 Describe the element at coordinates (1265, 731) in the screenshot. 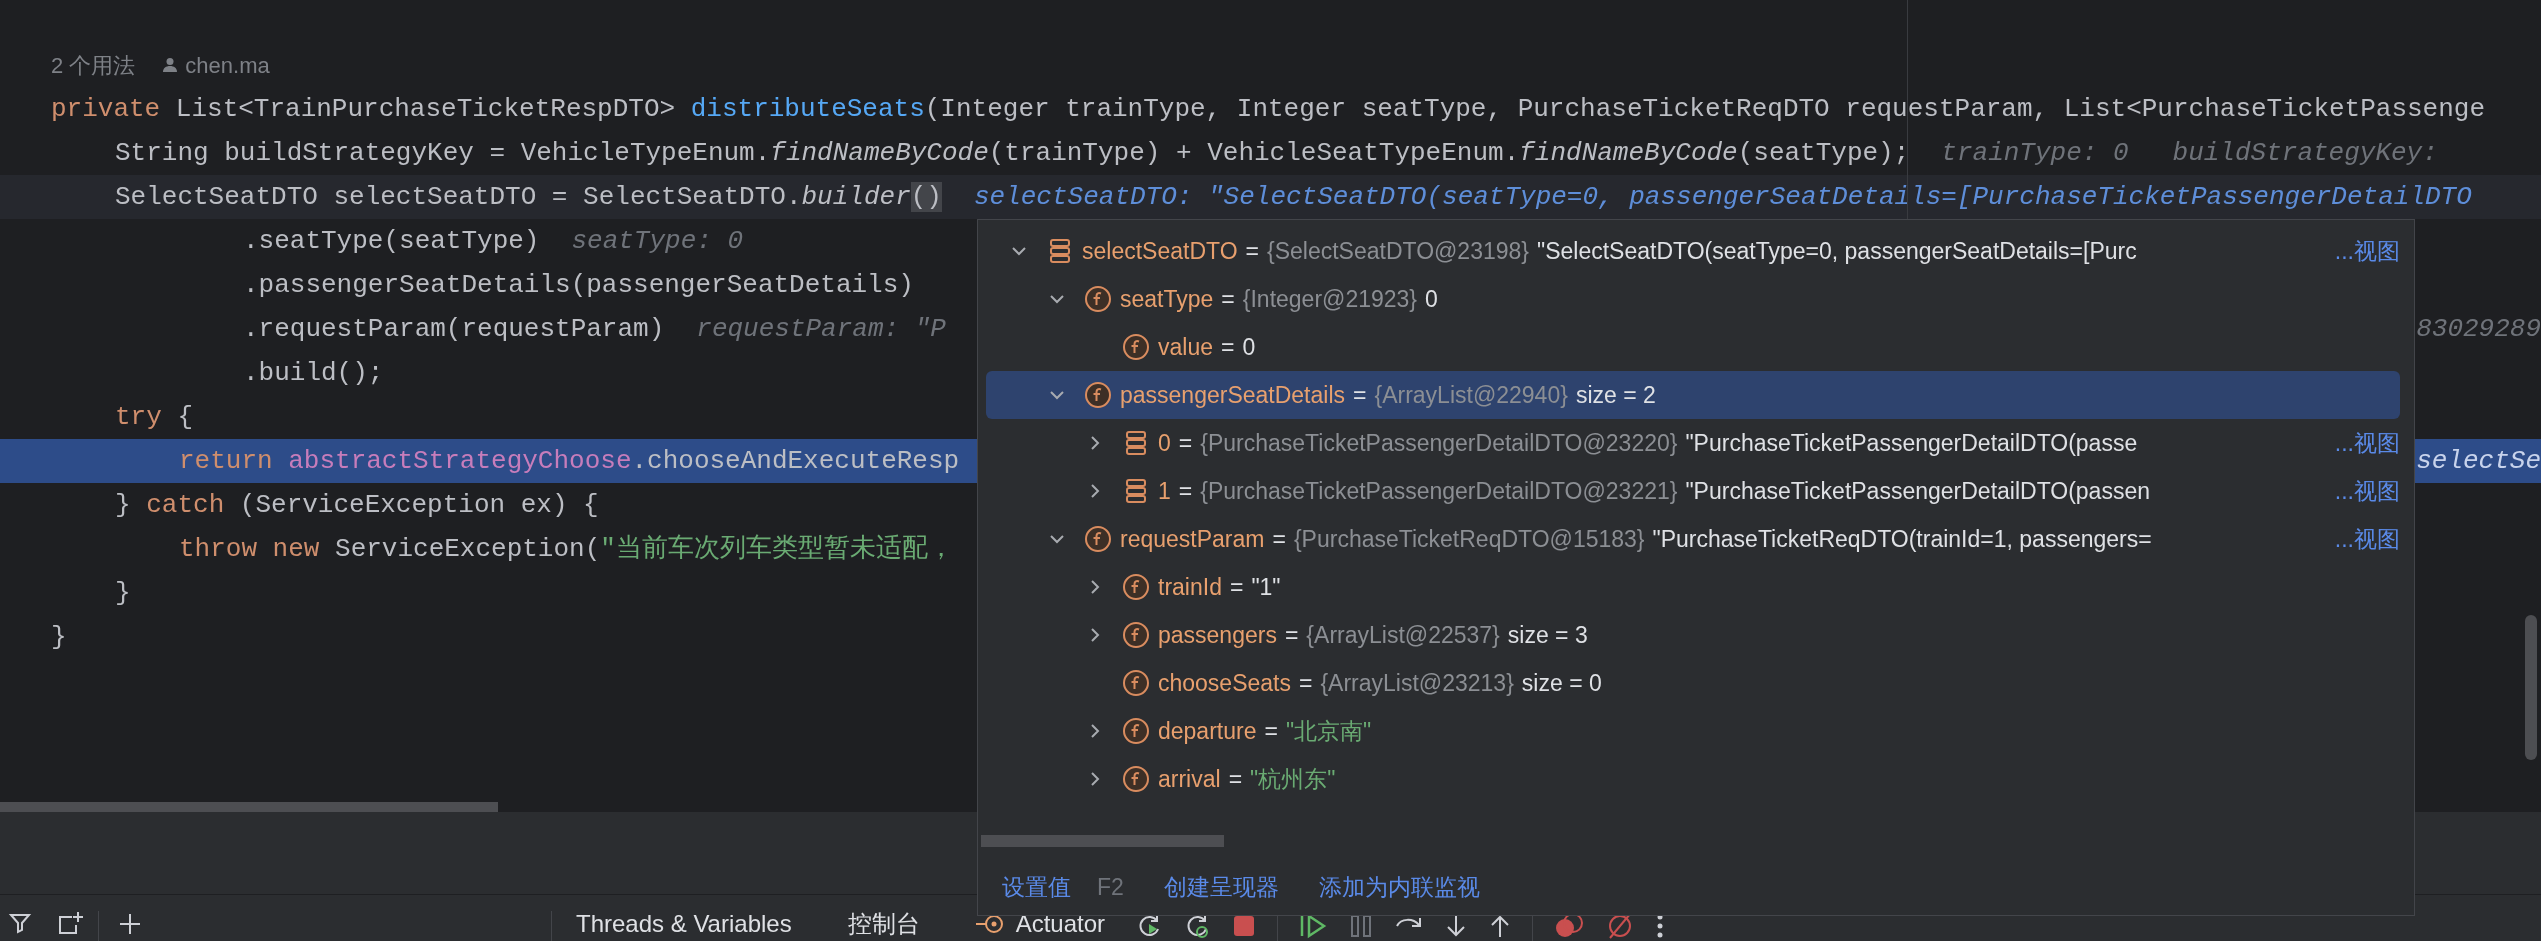

I see `variable-entry: departure = "北京南"` at that location.